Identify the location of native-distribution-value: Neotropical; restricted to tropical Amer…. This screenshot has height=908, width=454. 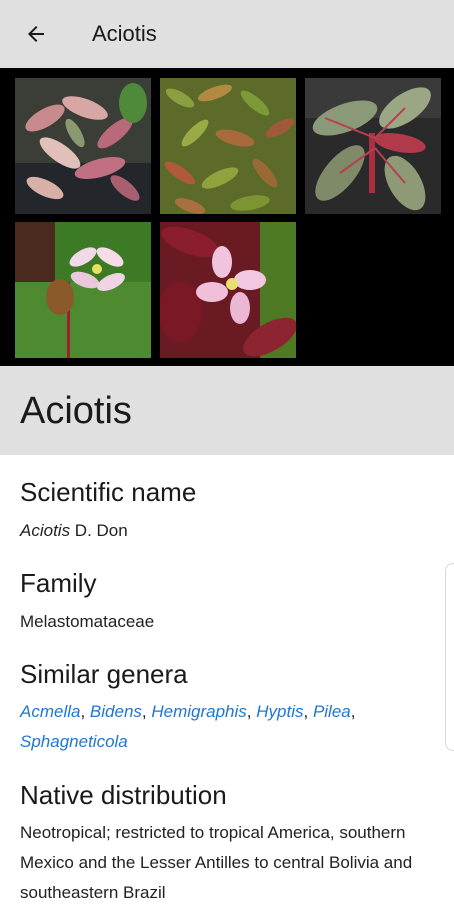
(216, 862).